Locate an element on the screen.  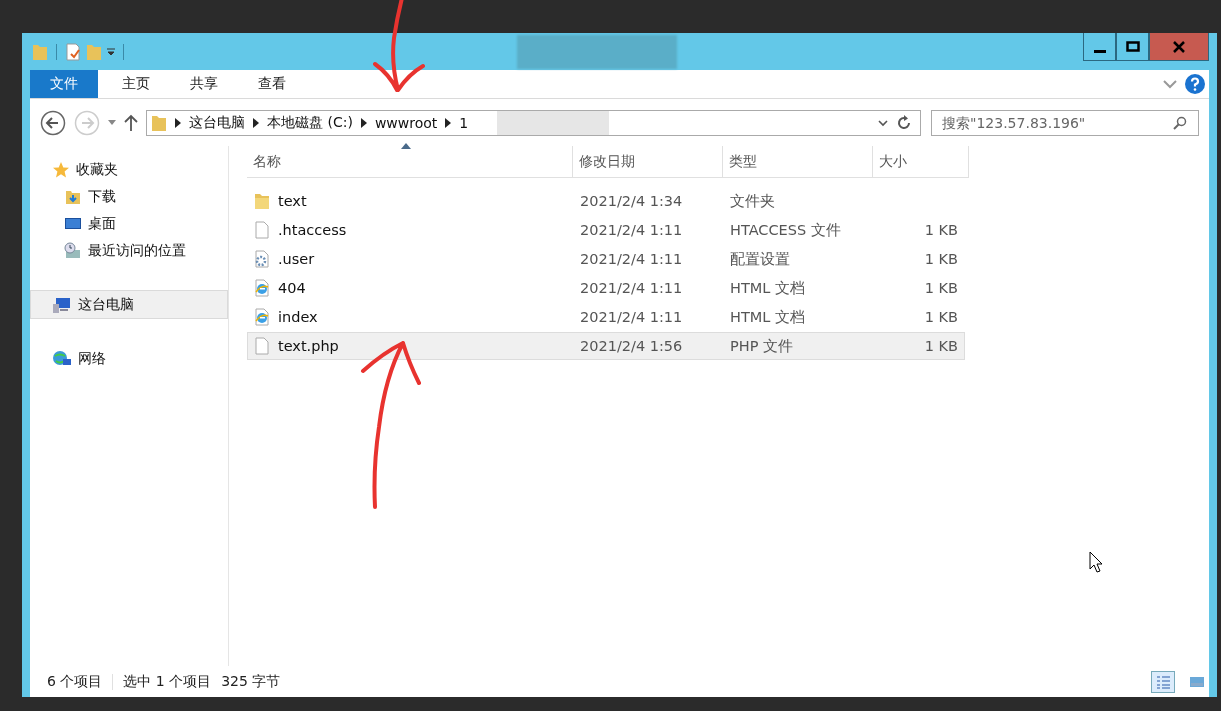
file-name: .user is located at coordinates (296, 259).